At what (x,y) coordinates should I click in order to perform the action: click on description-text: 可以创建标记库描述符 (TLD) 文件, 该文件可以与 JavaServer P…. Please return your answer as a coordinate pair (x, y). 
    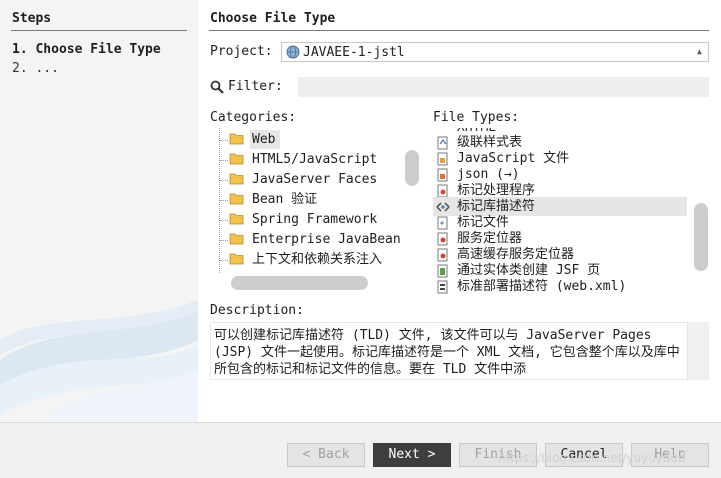
    Looking at the image, I should click on (449, 351).